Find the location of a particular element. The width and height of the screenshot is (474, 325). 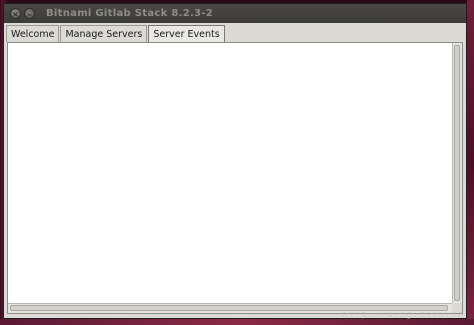

vertical-scrollbar-thumb is located at coordinates (457, 173).